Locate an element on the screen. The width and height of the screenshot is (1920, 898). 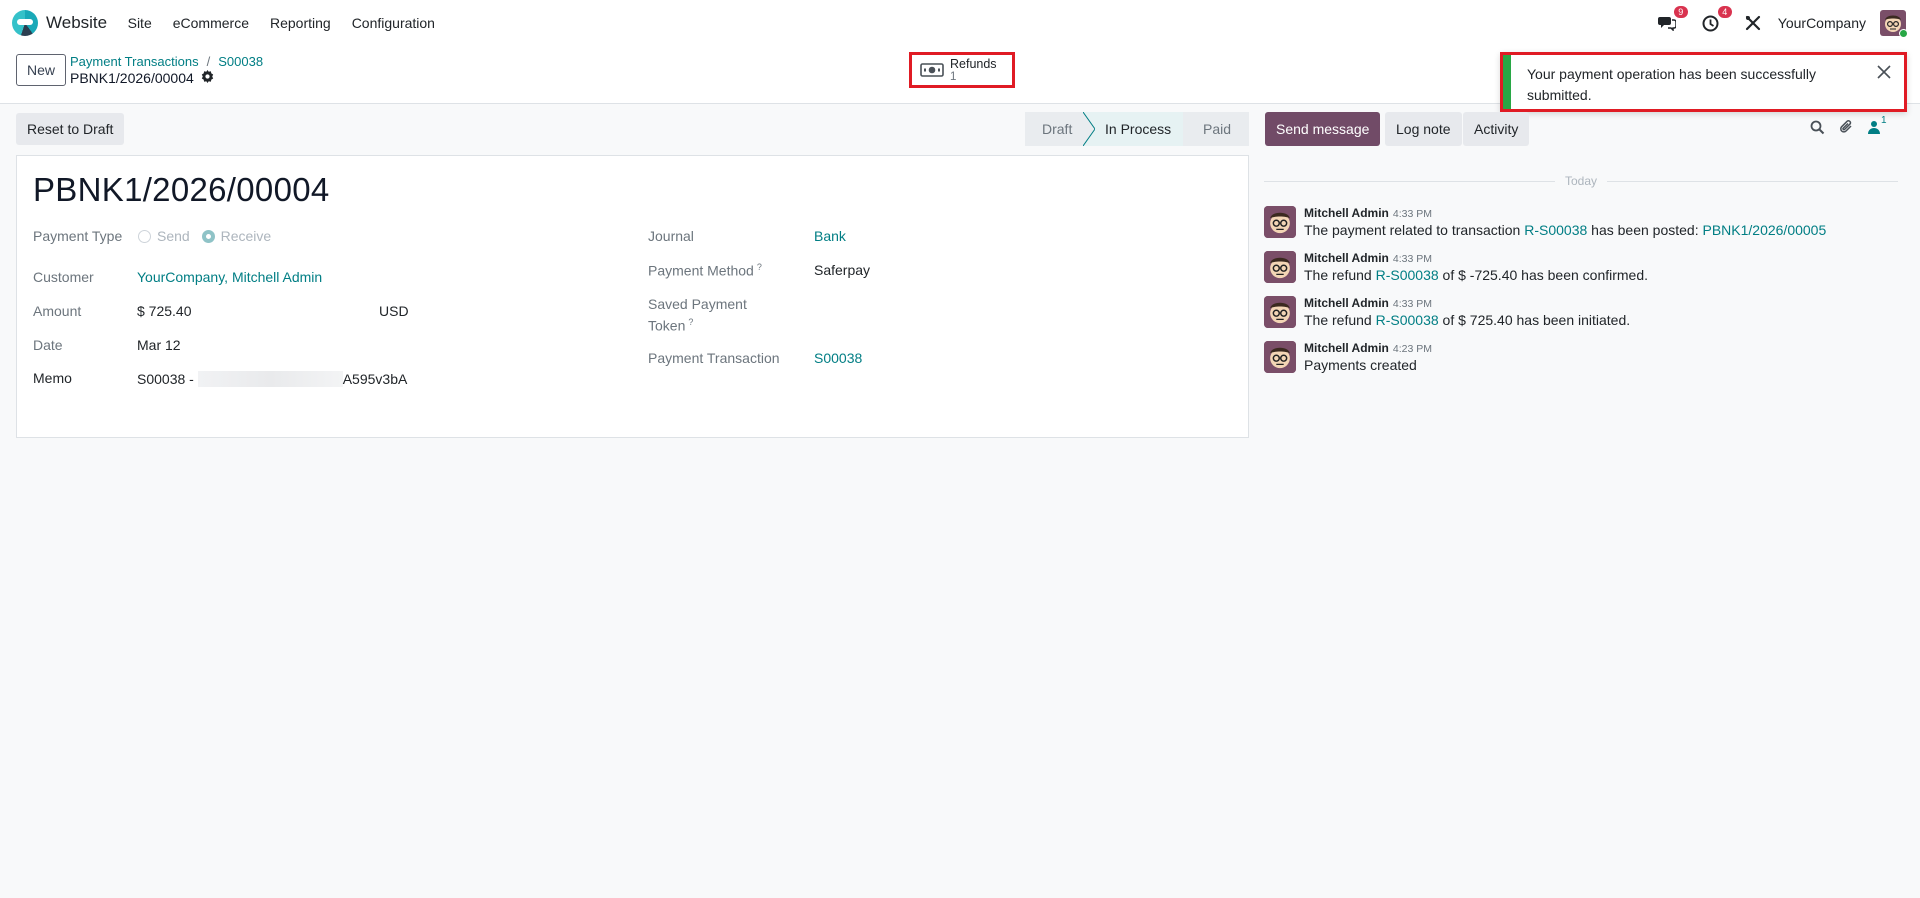
user-avatar is located at coordinates (1894, 24).